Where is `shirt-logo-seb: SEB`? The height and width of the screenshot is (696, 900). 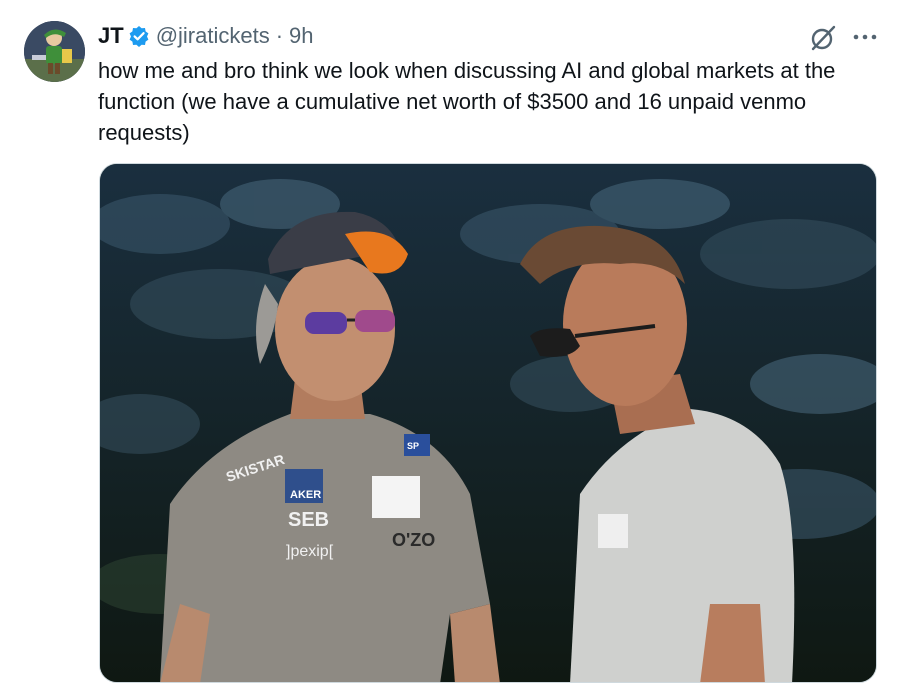
shirt-logo-seb: SEB is located at coordinates (308, 520).